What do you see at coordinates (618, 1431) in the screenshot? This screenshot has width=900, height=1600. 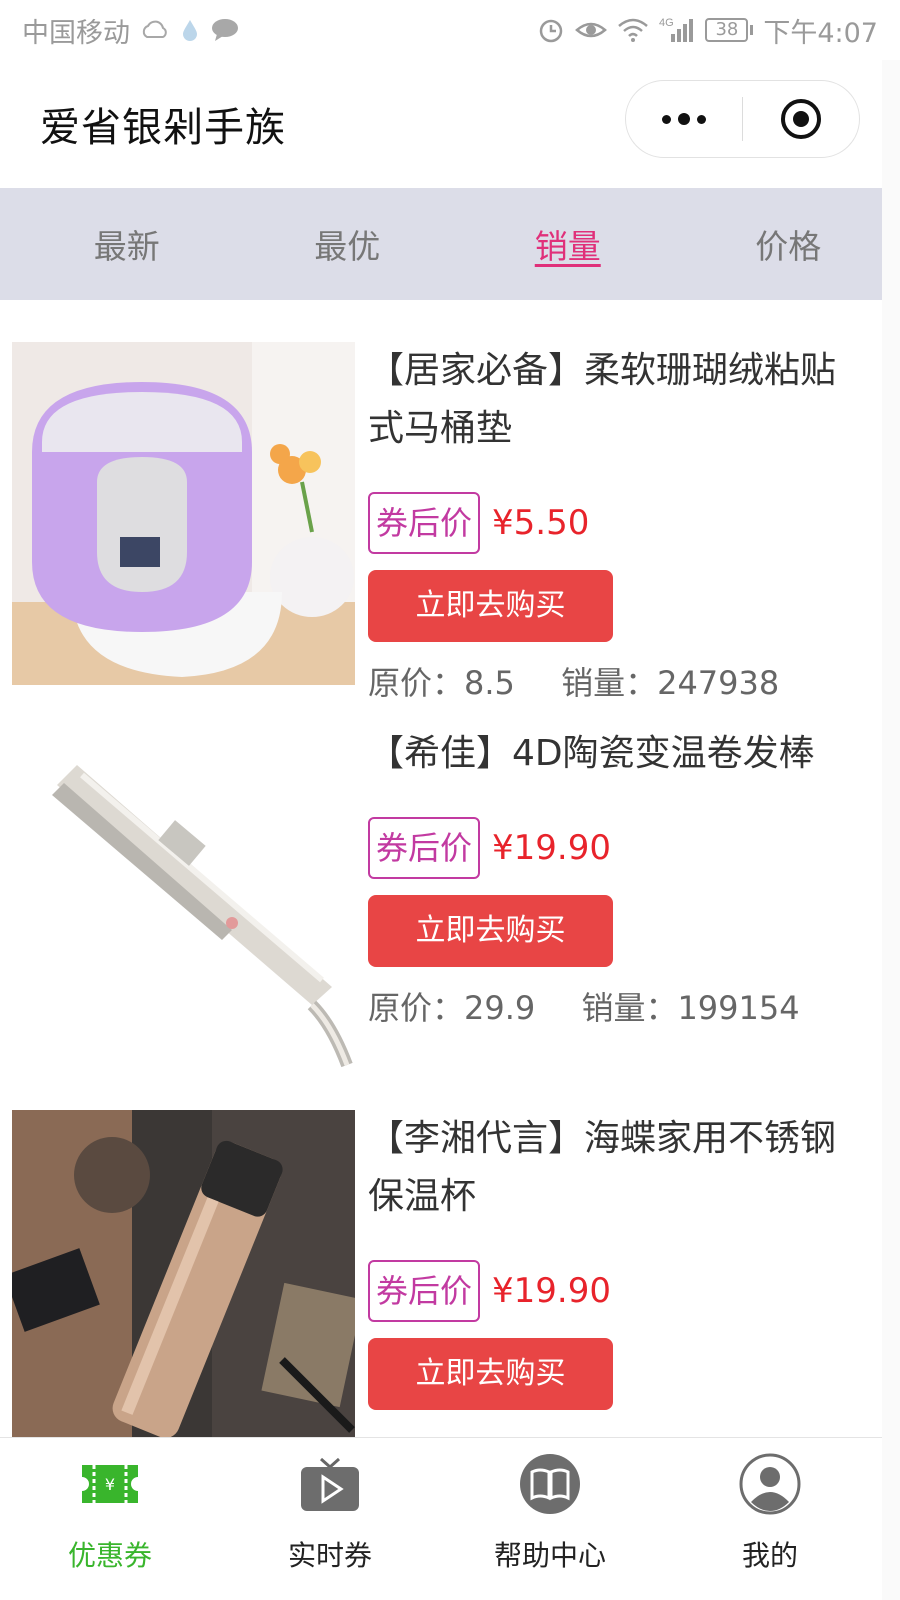 I see `product-meta` at bounding box center [618, 1431].